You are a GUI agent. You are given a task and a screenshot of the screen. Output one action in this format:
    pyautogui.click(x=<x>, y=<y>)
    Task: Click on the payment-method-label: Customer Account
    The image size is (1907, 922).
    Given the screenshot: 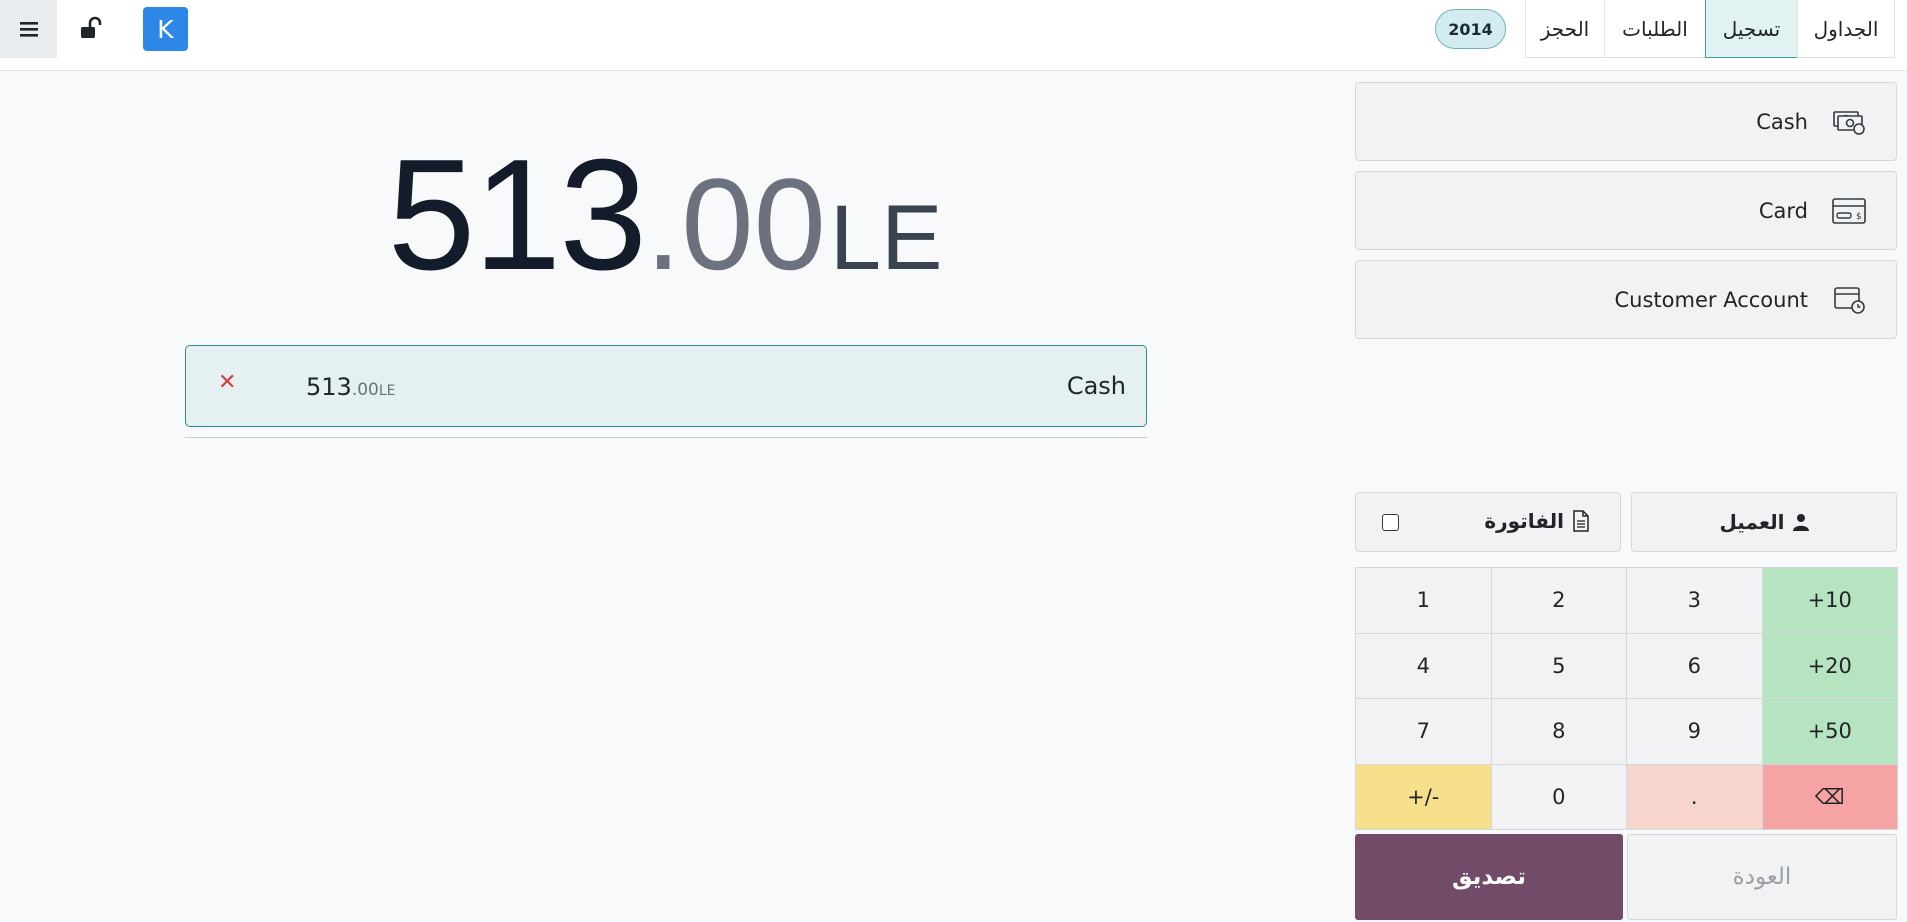 What is the action you would take?
    pyautogui.click(x=1711, y=300)
    